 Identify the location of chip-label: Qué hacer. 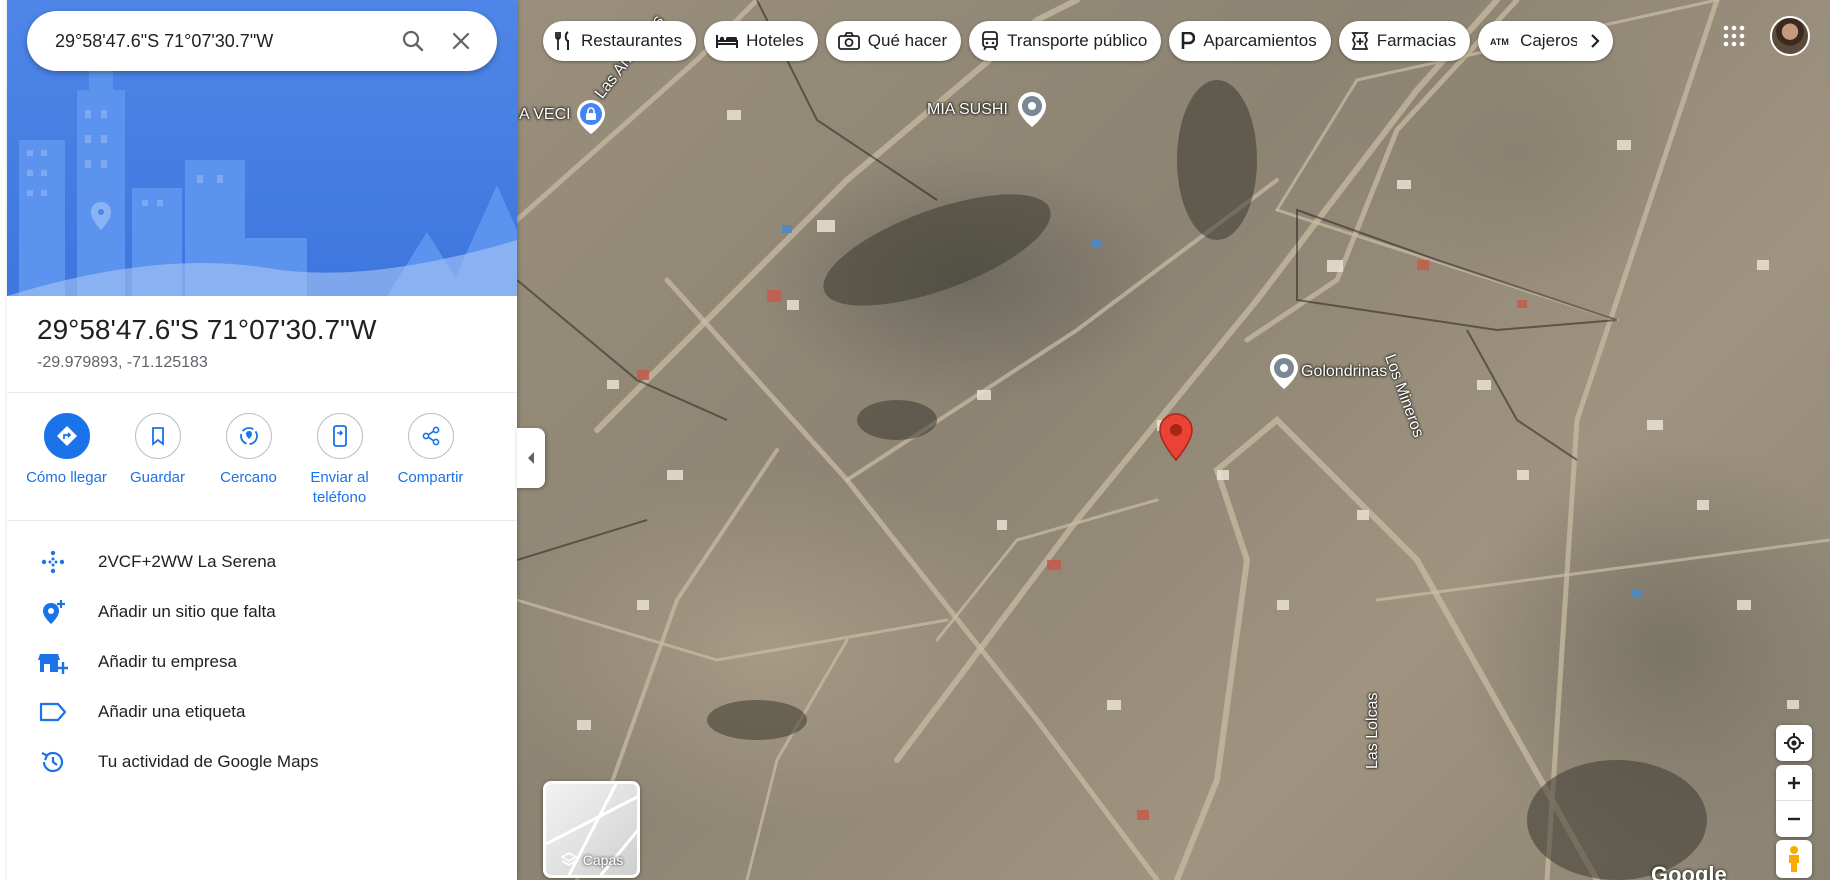
(907, 40).